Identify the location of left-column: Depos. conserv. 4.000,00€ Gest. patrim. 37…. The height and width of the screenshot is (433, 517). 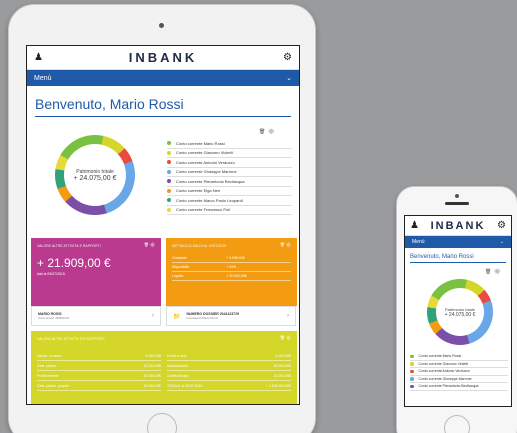
(99, 371).